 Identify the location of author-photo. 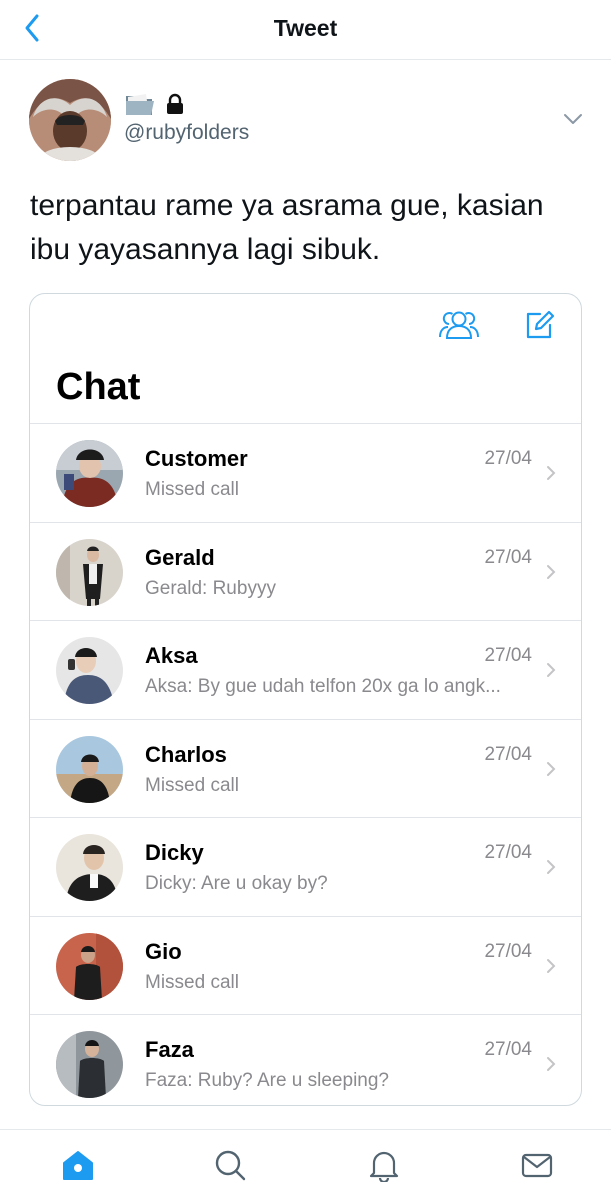
(70, 120).